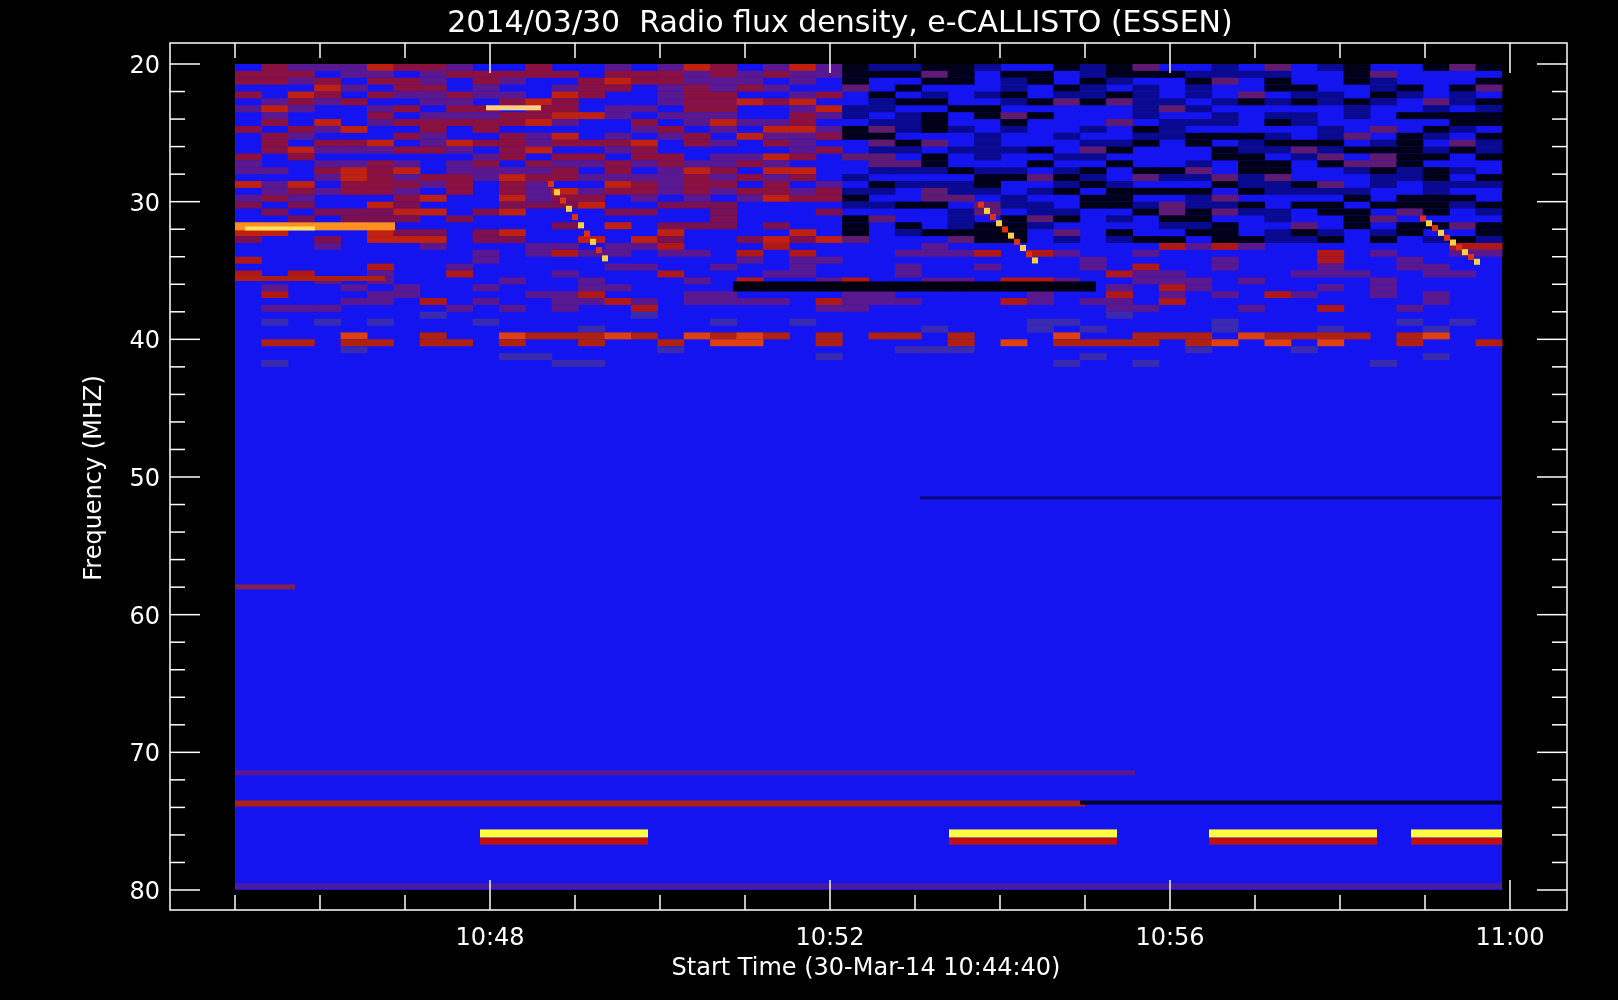 The image size is (1618, 1000). I want to click on y-tick-label: 80, so click(144, 891).